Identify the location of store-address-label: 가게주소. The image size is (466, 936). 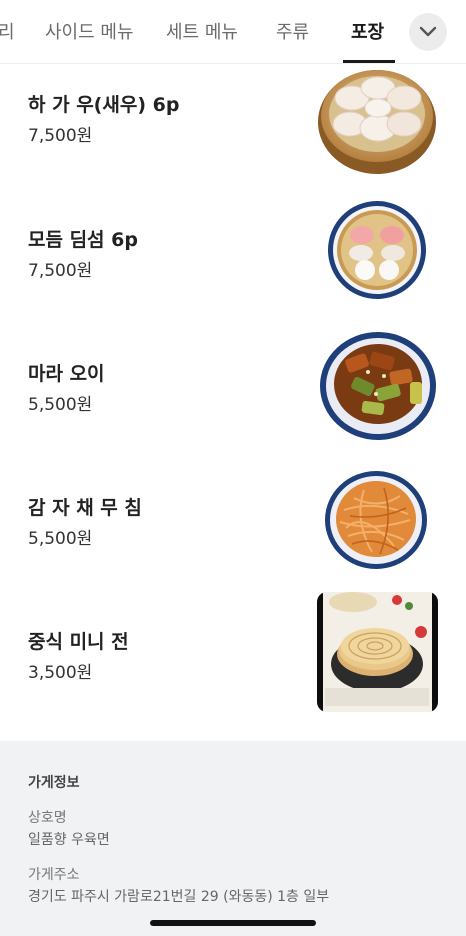
(54, 875).